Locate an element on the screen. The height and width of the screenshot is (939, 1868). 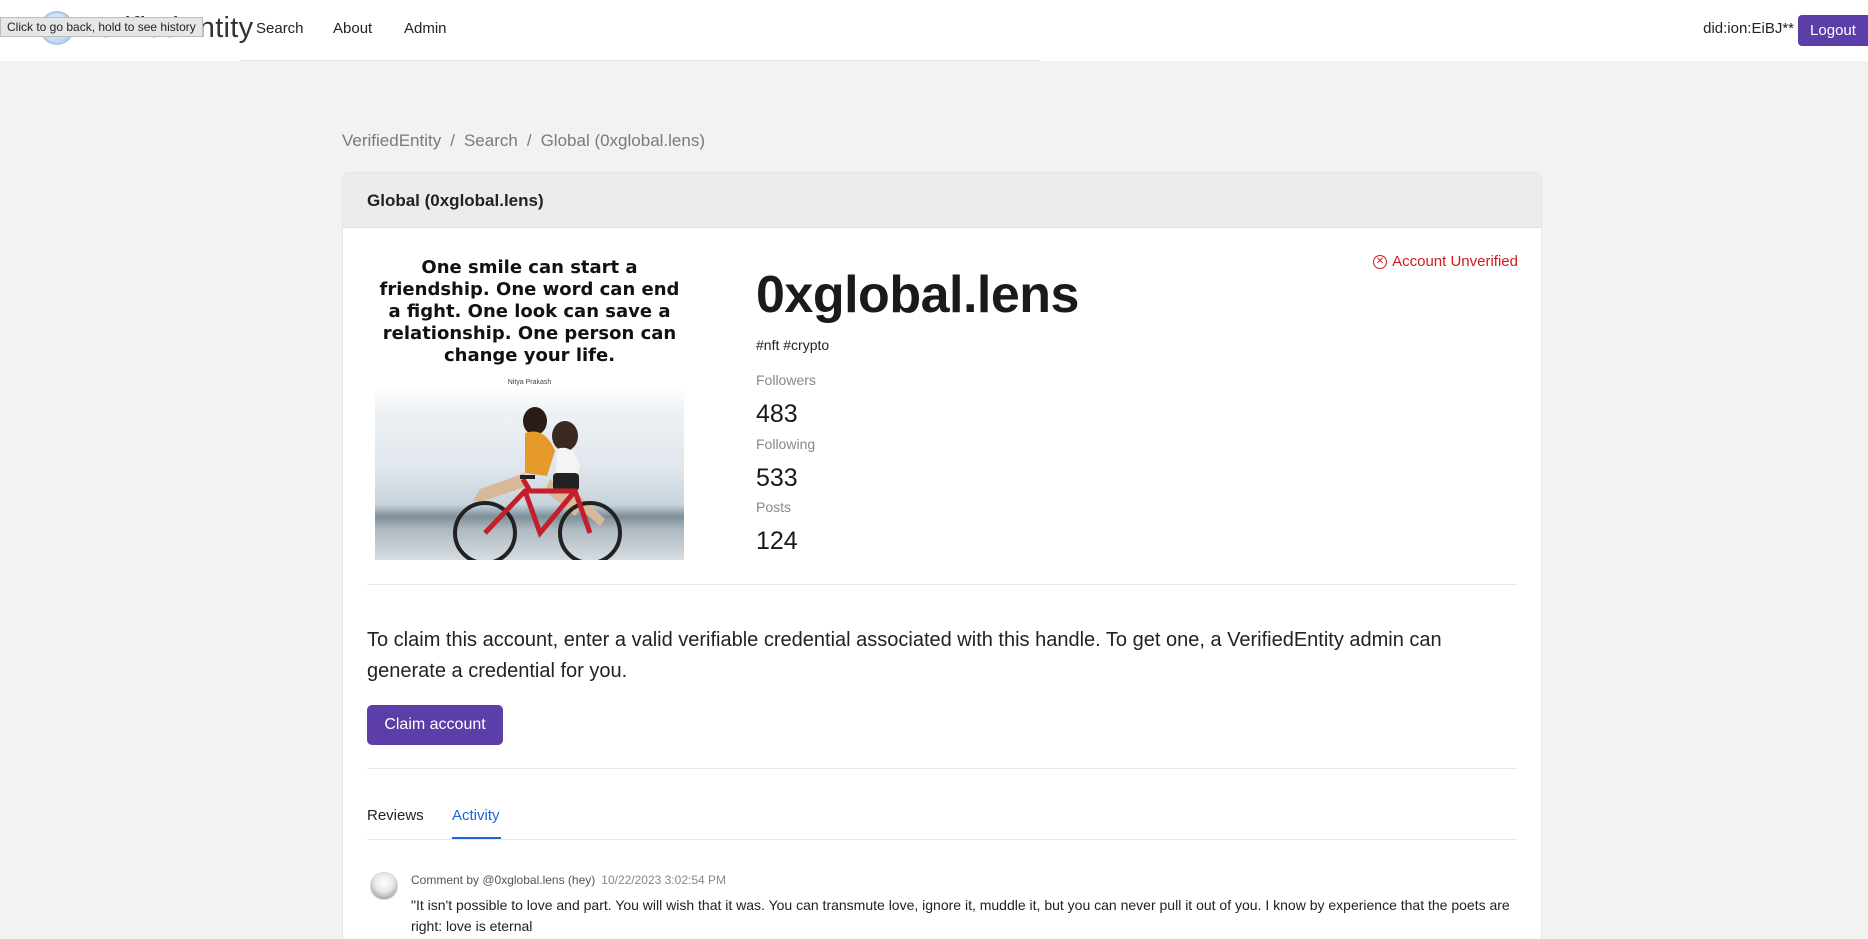
following-count: 533 is located at coordinates (777, 478).